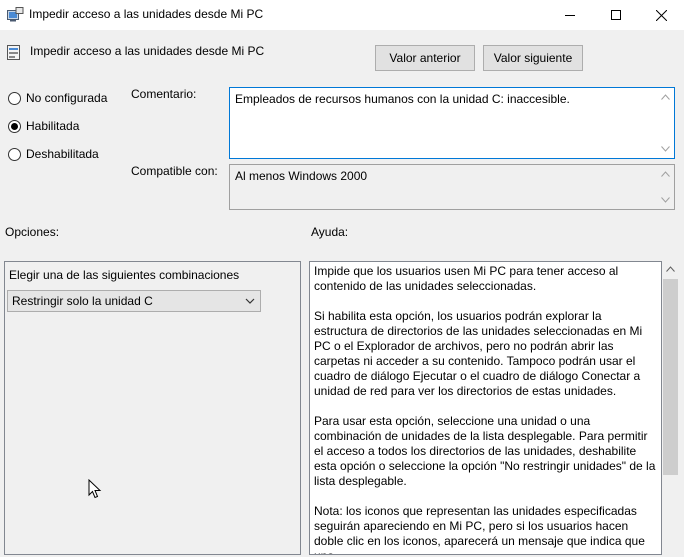  What do you see at coordinates (62, 154) in the screenshot?
I see `radio-label: Deshabilitada` at bounding box center [62, 154].